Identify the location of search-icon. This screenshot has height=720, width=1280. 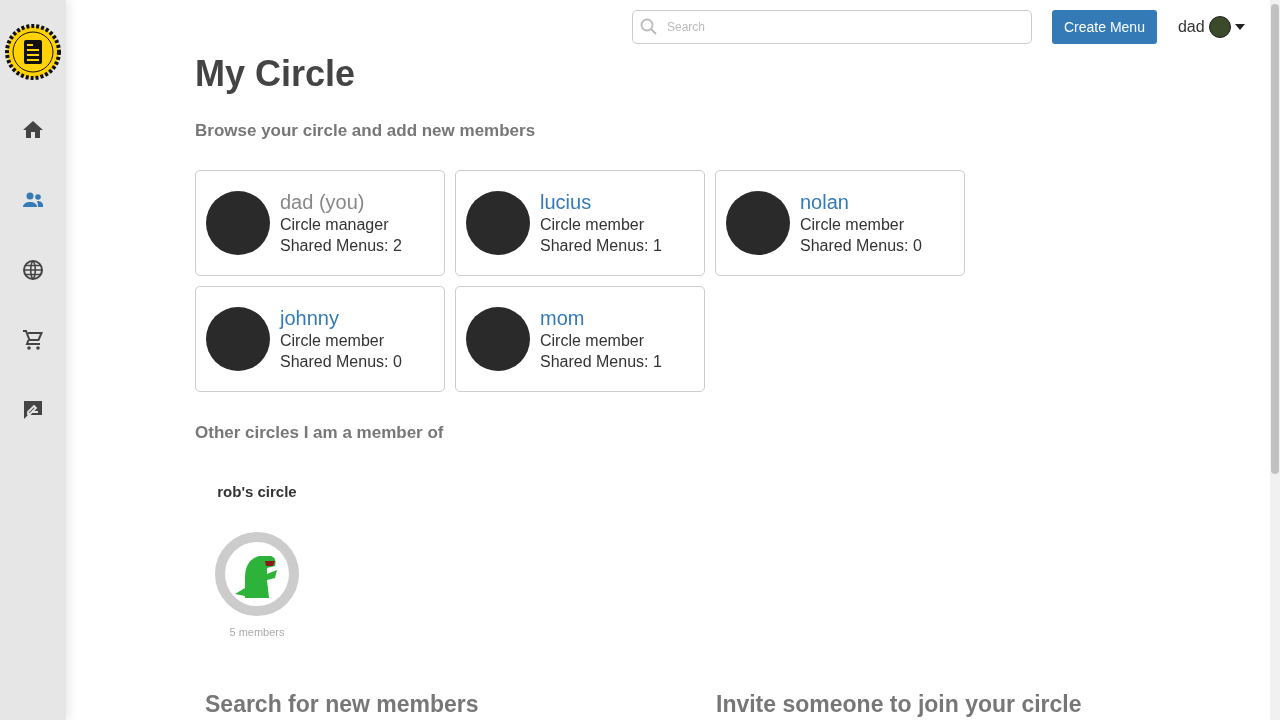
(649, 27).